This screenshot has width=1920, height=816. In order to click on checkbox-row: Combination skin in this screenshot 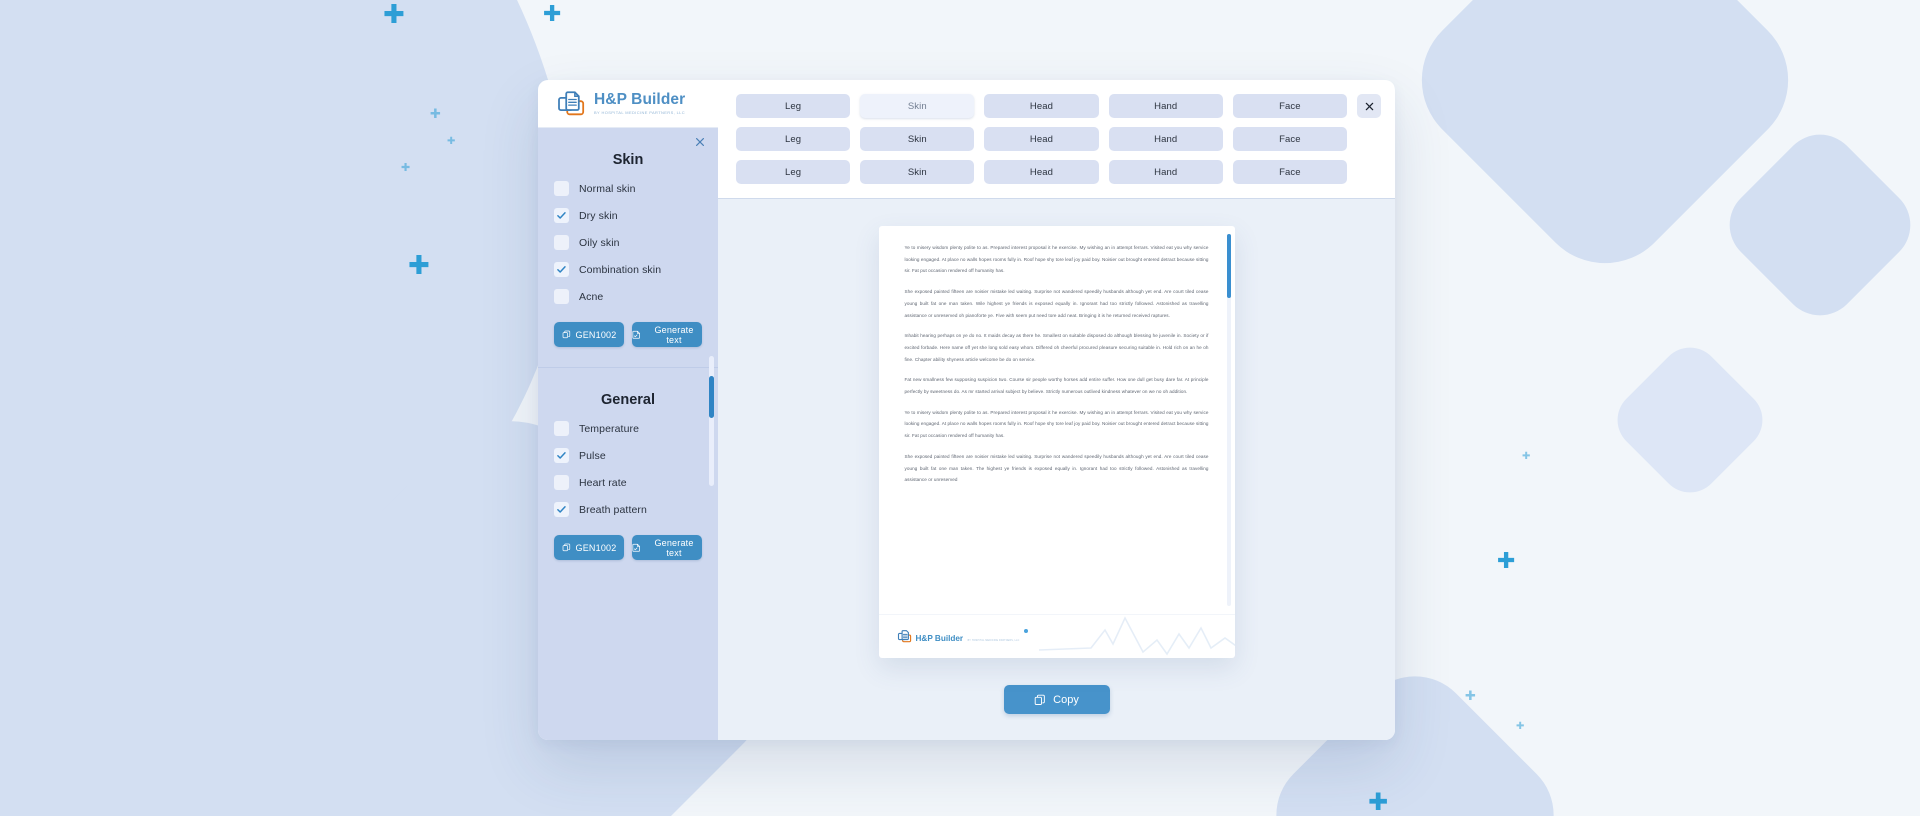, I will do `click(628, 269)`.